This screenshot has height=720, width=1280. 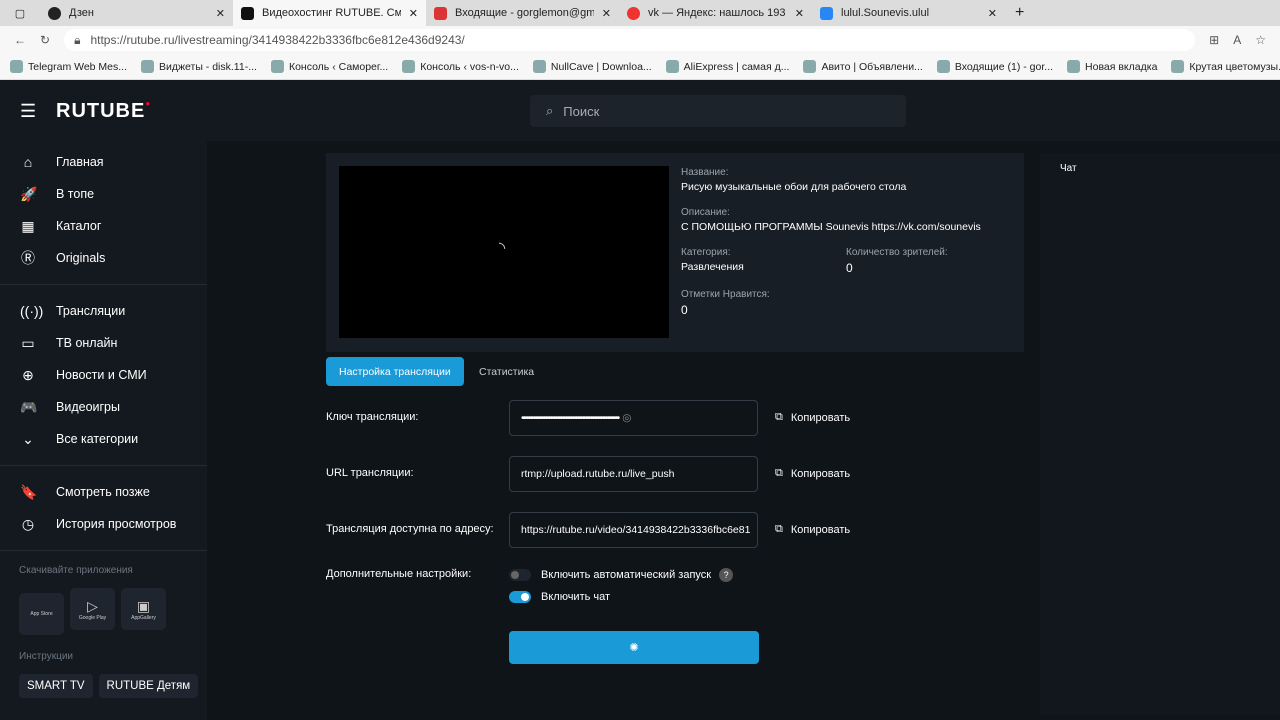 What do you see at coordinates (812, 529) in the screenshot?
I see `copy-address-button: ⧉ Копировать` at bounding box center [812, 529].